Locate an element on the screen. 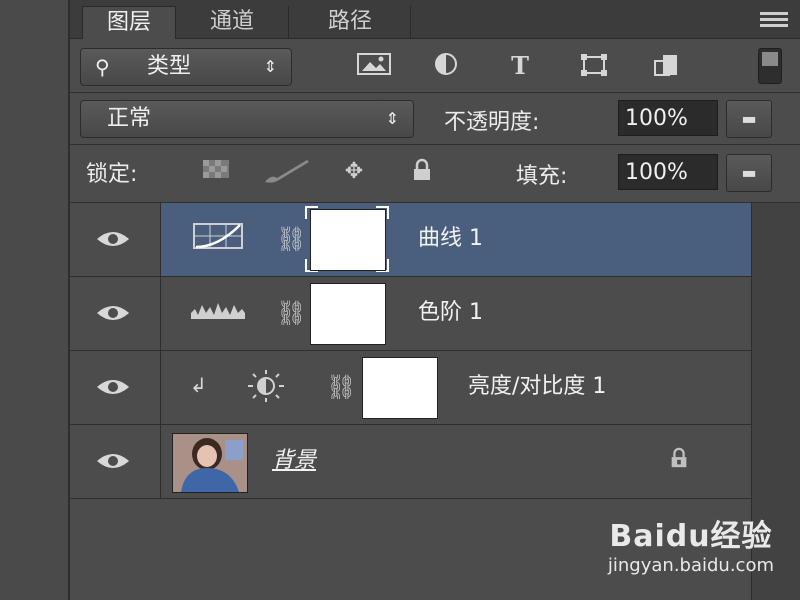 The height and width of the screenshot is (600, 800). opacity-label: 不透明度: is located at coordinates (492, 122).